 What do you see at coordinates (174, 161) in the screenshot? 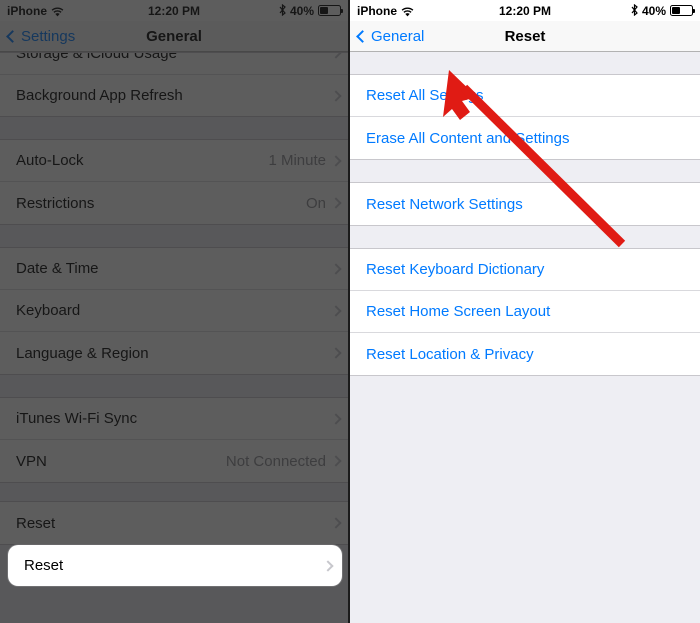
I see `sidebar-item-auto-lock: Auto-Lock 1 Minute` at bounding box center [174, 161].